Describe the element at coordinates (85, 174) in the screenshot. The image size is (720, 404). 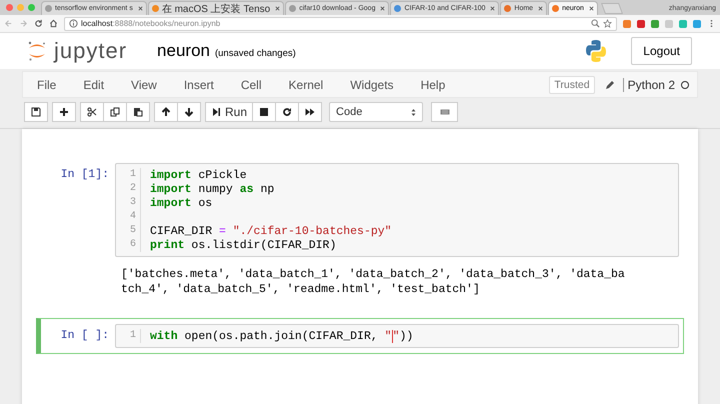
I see `input-prompt: In [1]:` at that location.